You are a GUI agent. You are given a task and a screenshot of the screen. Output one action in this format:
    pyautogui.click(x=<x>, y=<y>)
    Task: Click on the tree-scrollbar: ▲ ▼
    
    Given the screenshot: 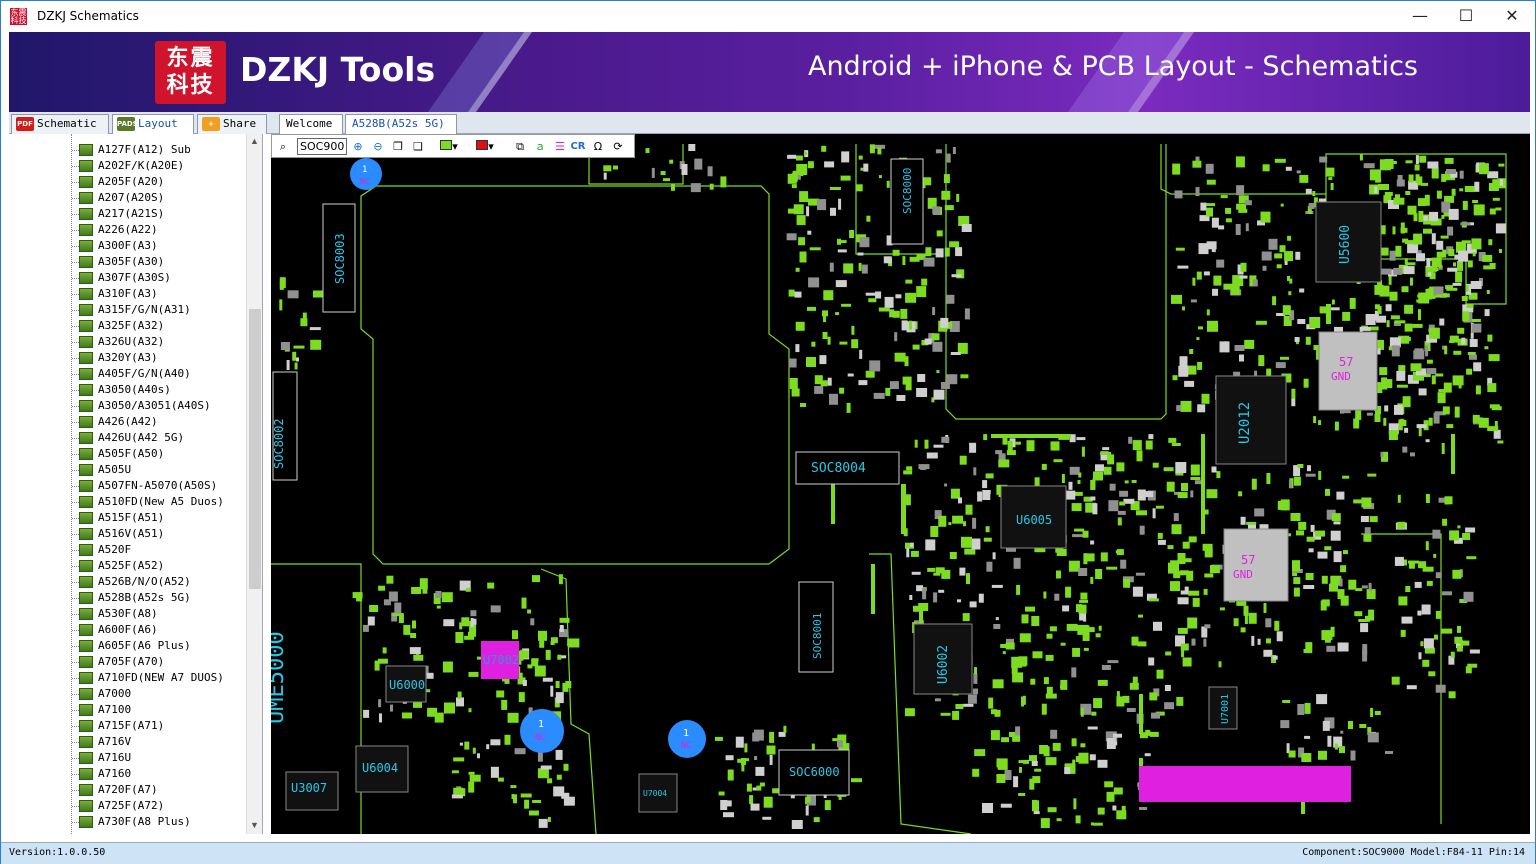 What is the action you would take?
    pyautogui.click(x=254, y=484)
    